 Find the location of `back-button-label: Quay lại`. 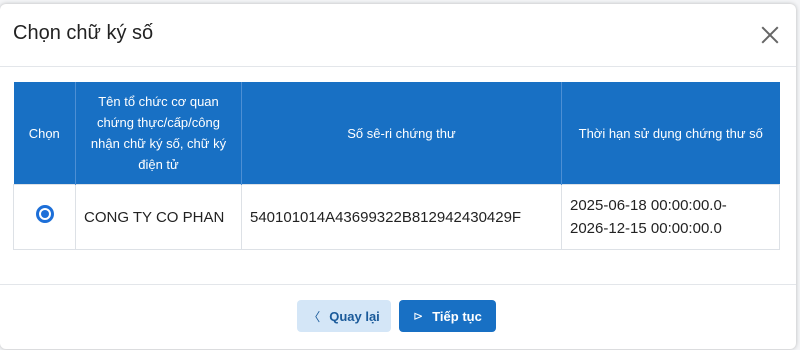

back-button-label: Quay lại is located at coordinates (354, 316).